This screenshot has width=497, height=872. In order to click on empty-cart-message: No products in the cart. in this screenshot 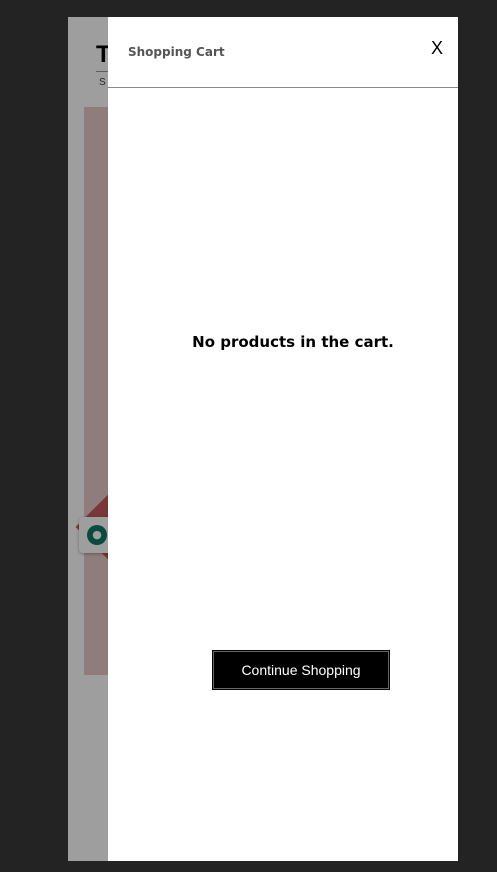, I will do `click(293, 342)`.